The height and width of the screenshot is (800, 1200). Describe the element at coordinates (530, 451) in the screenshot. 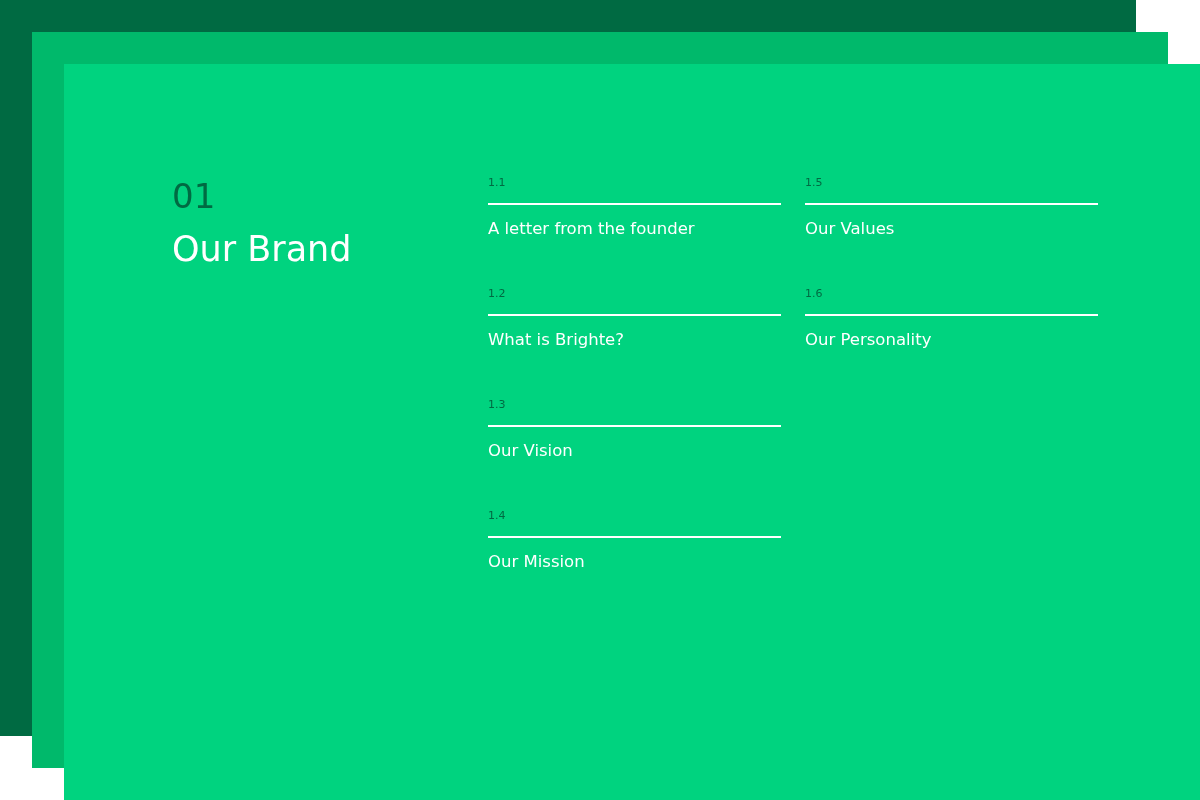

I see `toc-link: Our Vision` at that location.